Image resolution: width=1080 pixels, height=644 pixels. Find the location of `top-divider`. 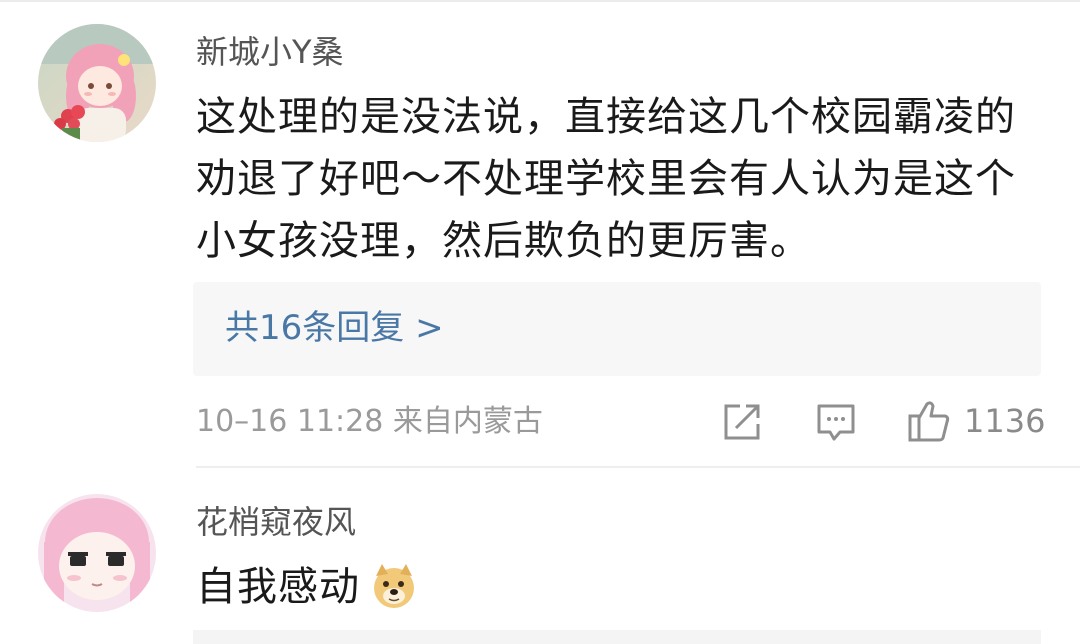

top-divider is located at coordinates (540, 1).